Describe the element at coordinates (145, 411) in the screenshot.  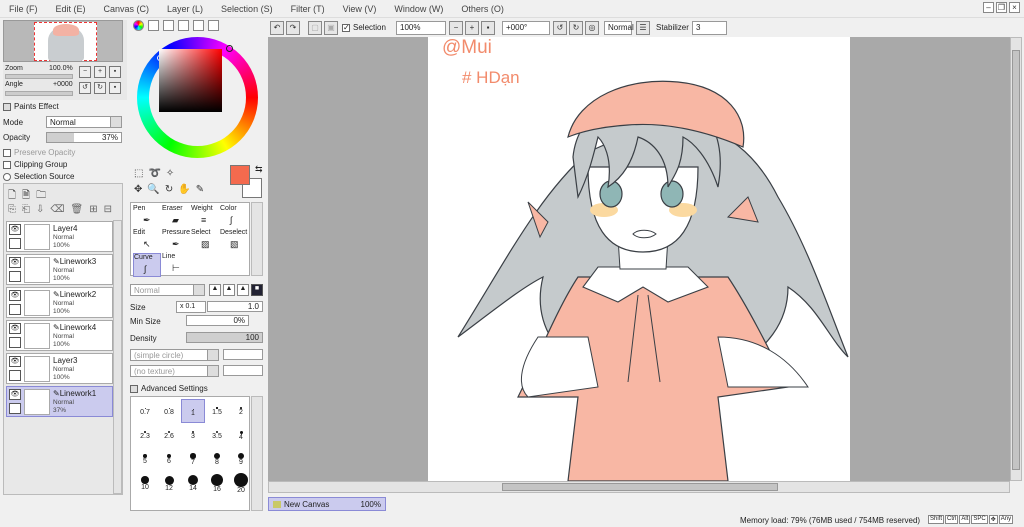
I see `brush-size-cell: 0.7` at that location.